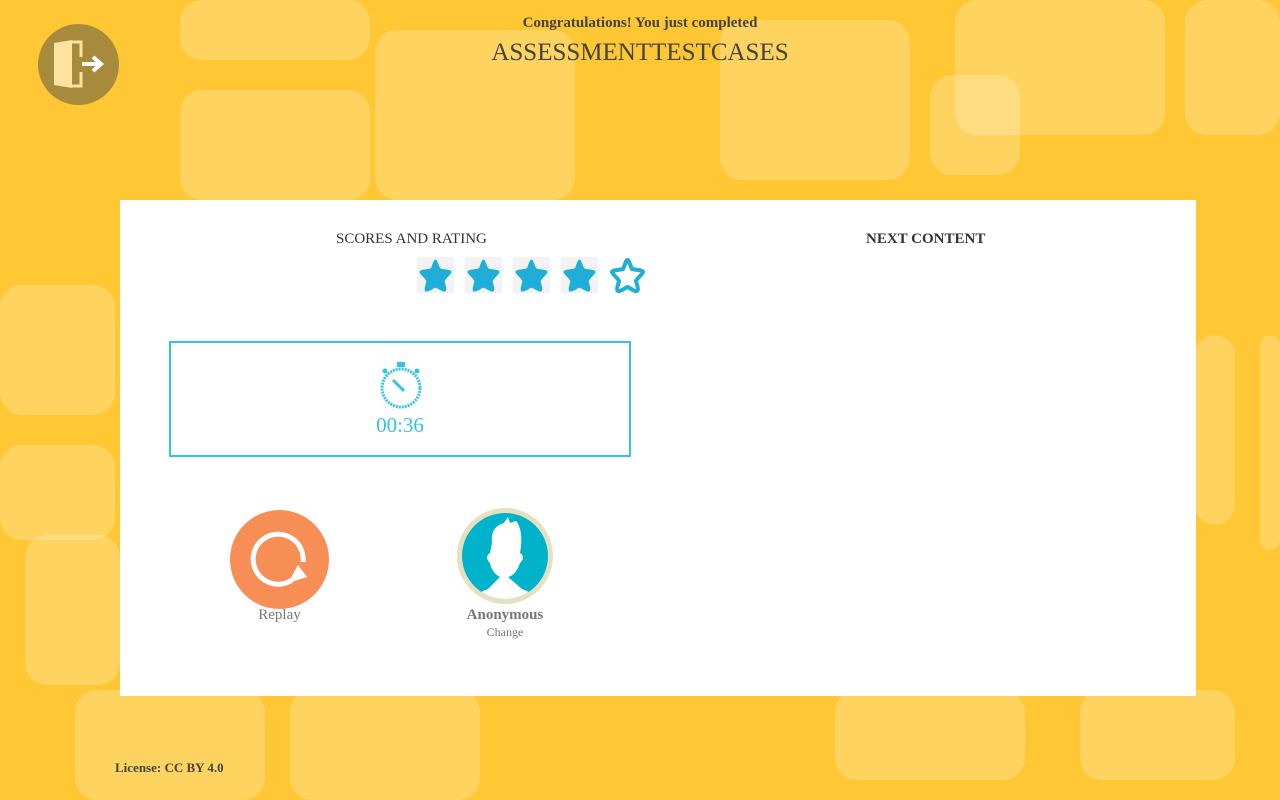 This screenshot has width=1280, height=800. I want to click on avatar-icon, so click(505, 558).